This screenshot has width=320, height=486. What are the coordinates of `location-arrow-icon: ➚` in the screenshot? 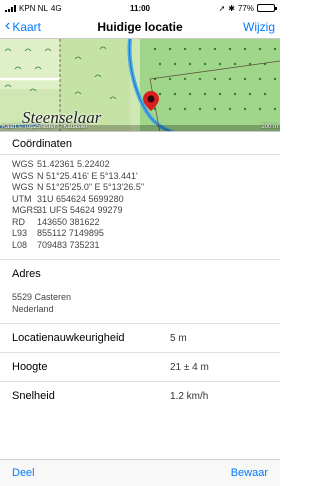 It's located at (222, 8).